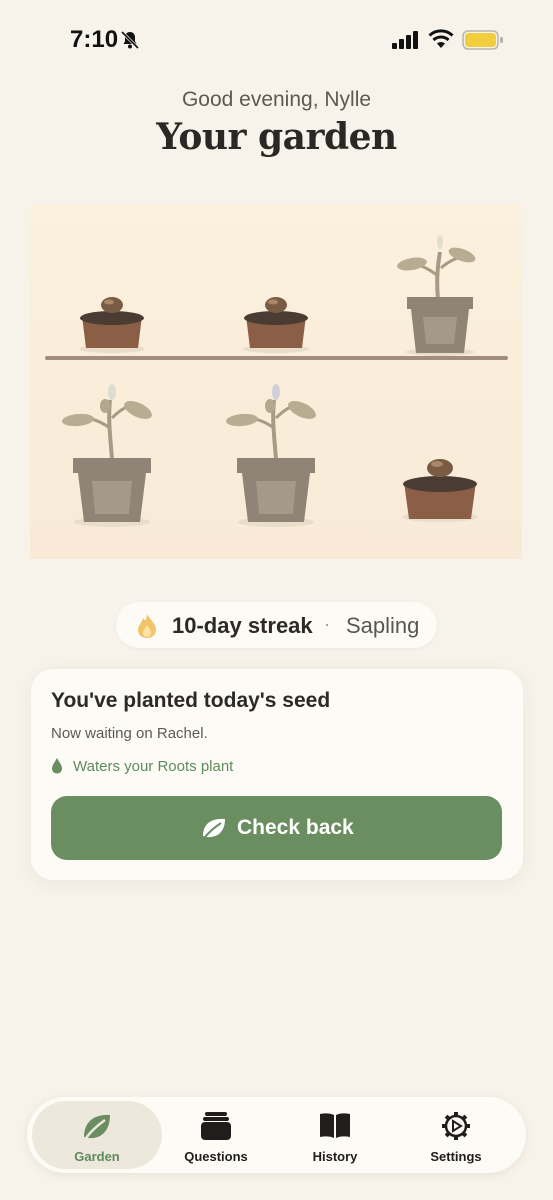  I want to click on nav-item-settings: Settings, so click(456, 1135).